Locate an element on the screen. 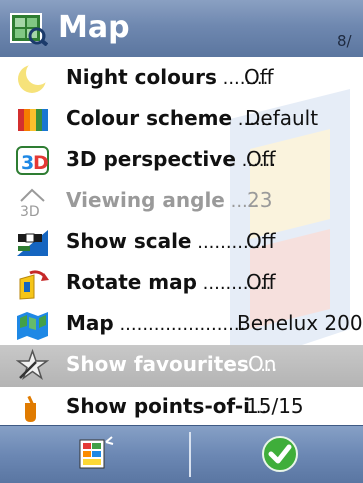 The height and width of the screenshot is (483, 363). menu-item-show-points-of-interest: Show points-of-i... 15/15 is located at coordinates (181, 406).